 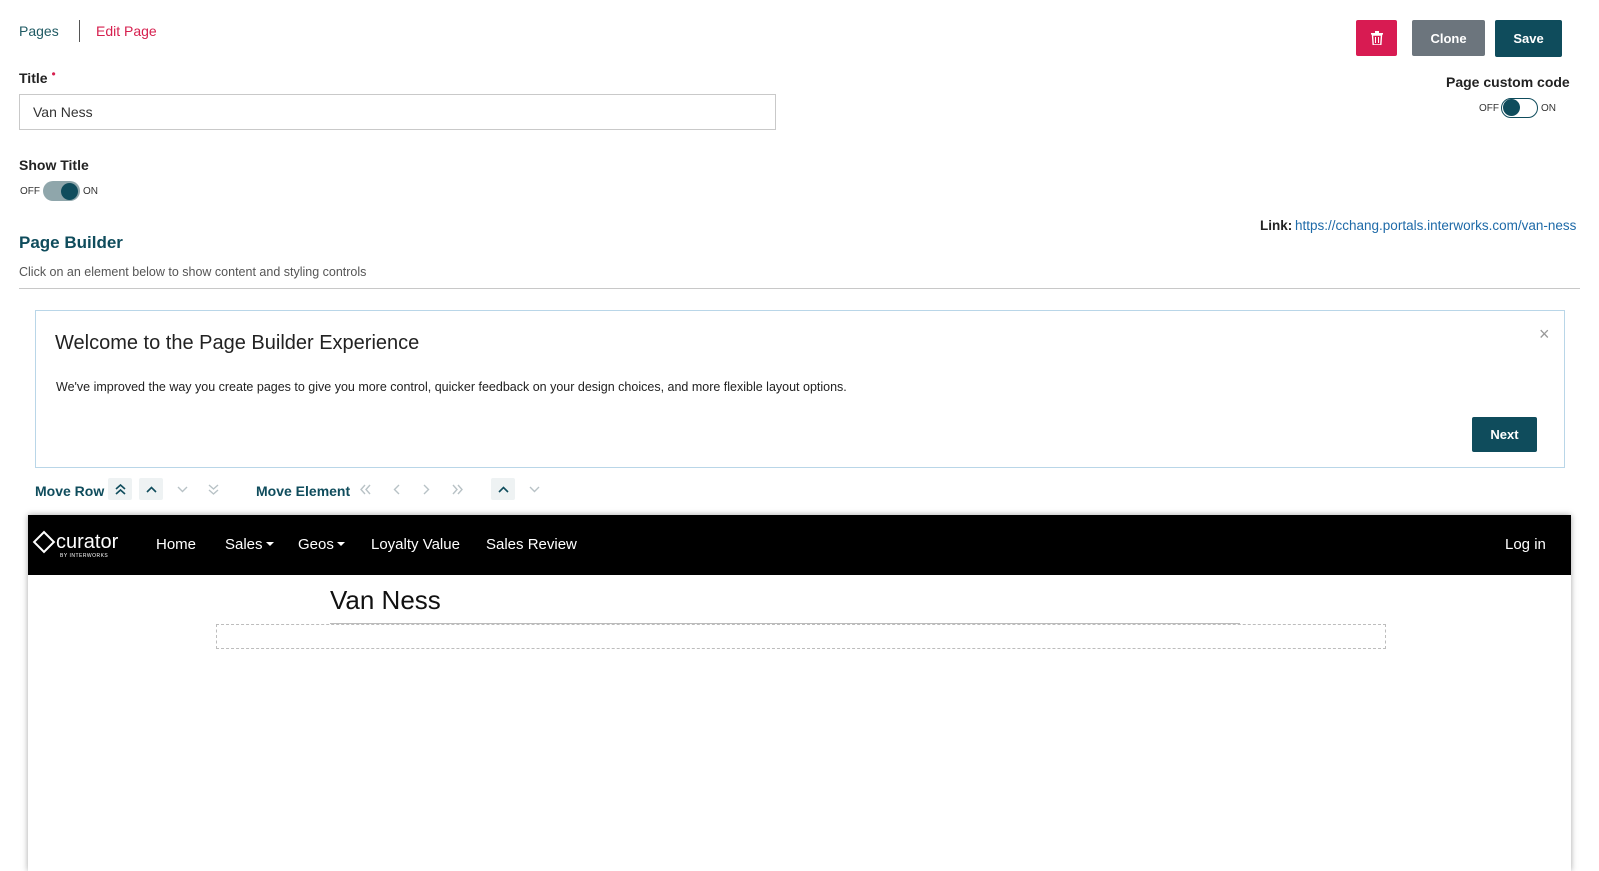 I want to click on nav-sales: Sales, so click(x=249, y=544).